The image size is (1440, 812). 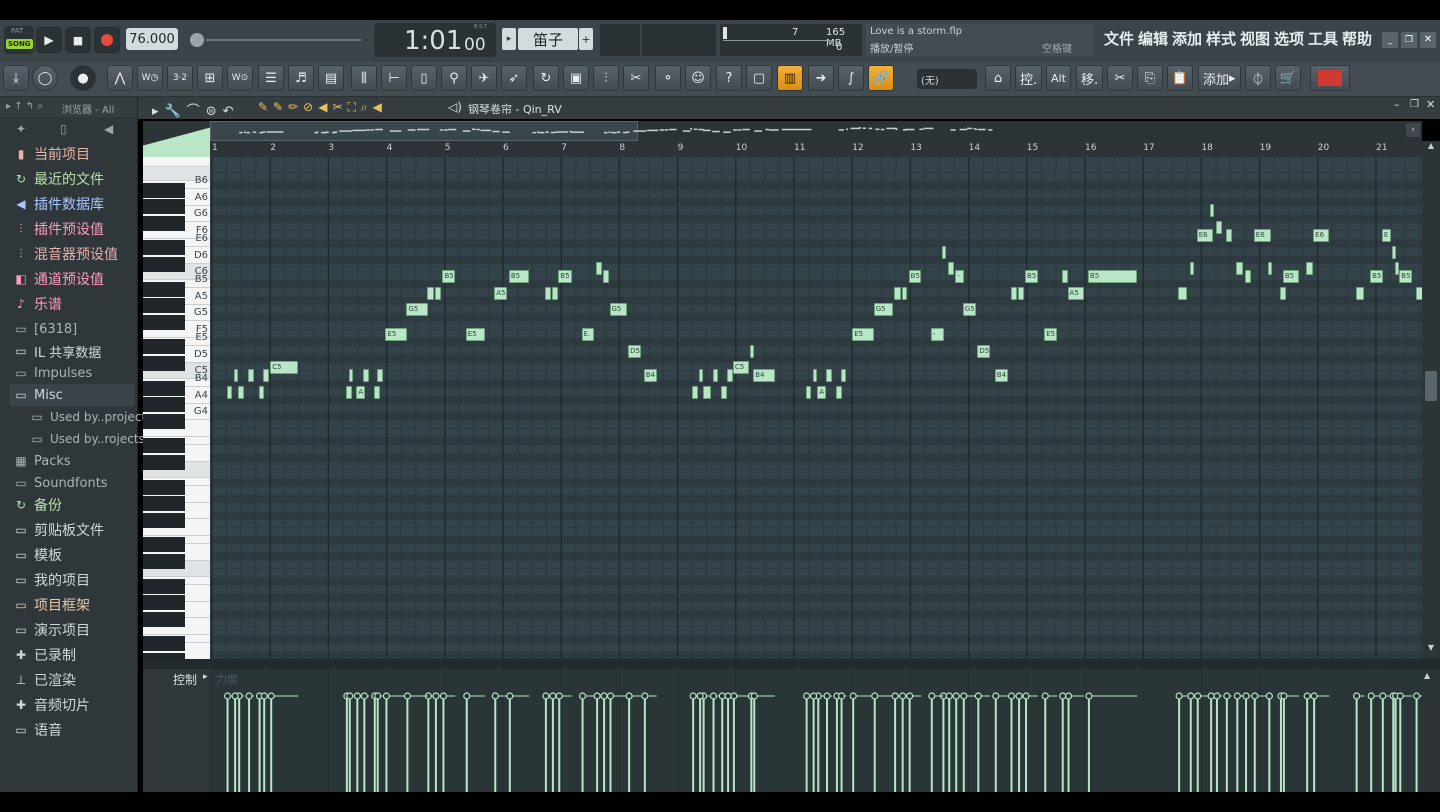 I want to click on mic-icon: ➶, so click(x=514, y=78).